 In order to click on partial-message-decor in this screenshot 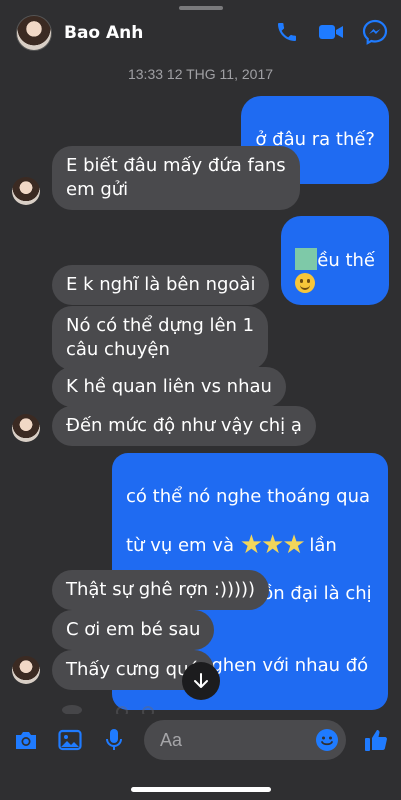, I will do `click(108, 709)`.